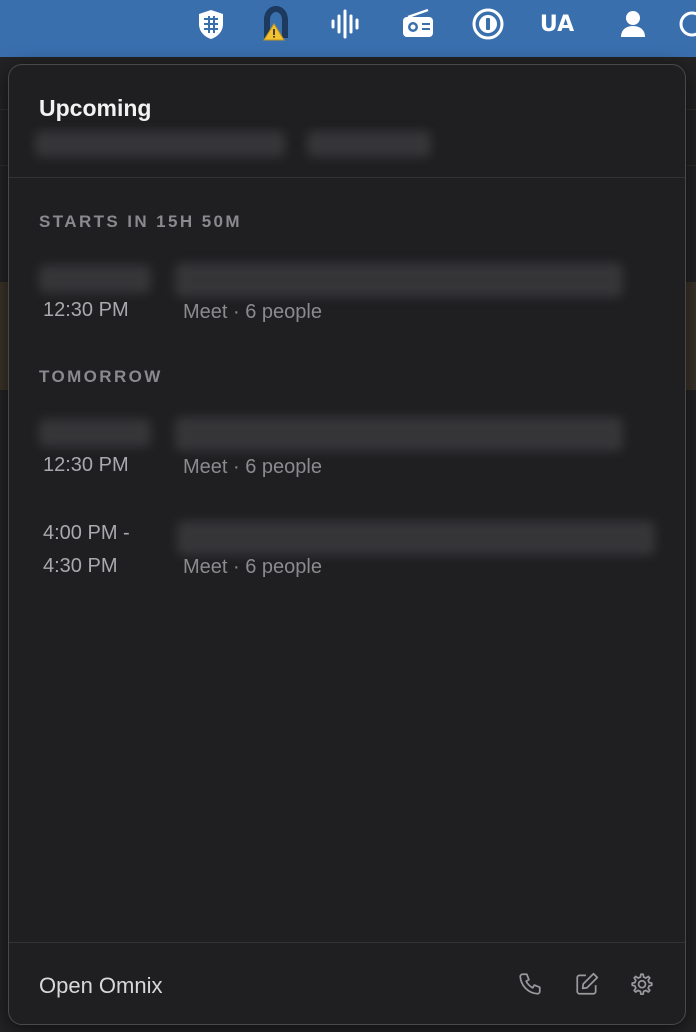 The image size is (696, 1032). I want to click on password-manager-icon, so click(488, 24).